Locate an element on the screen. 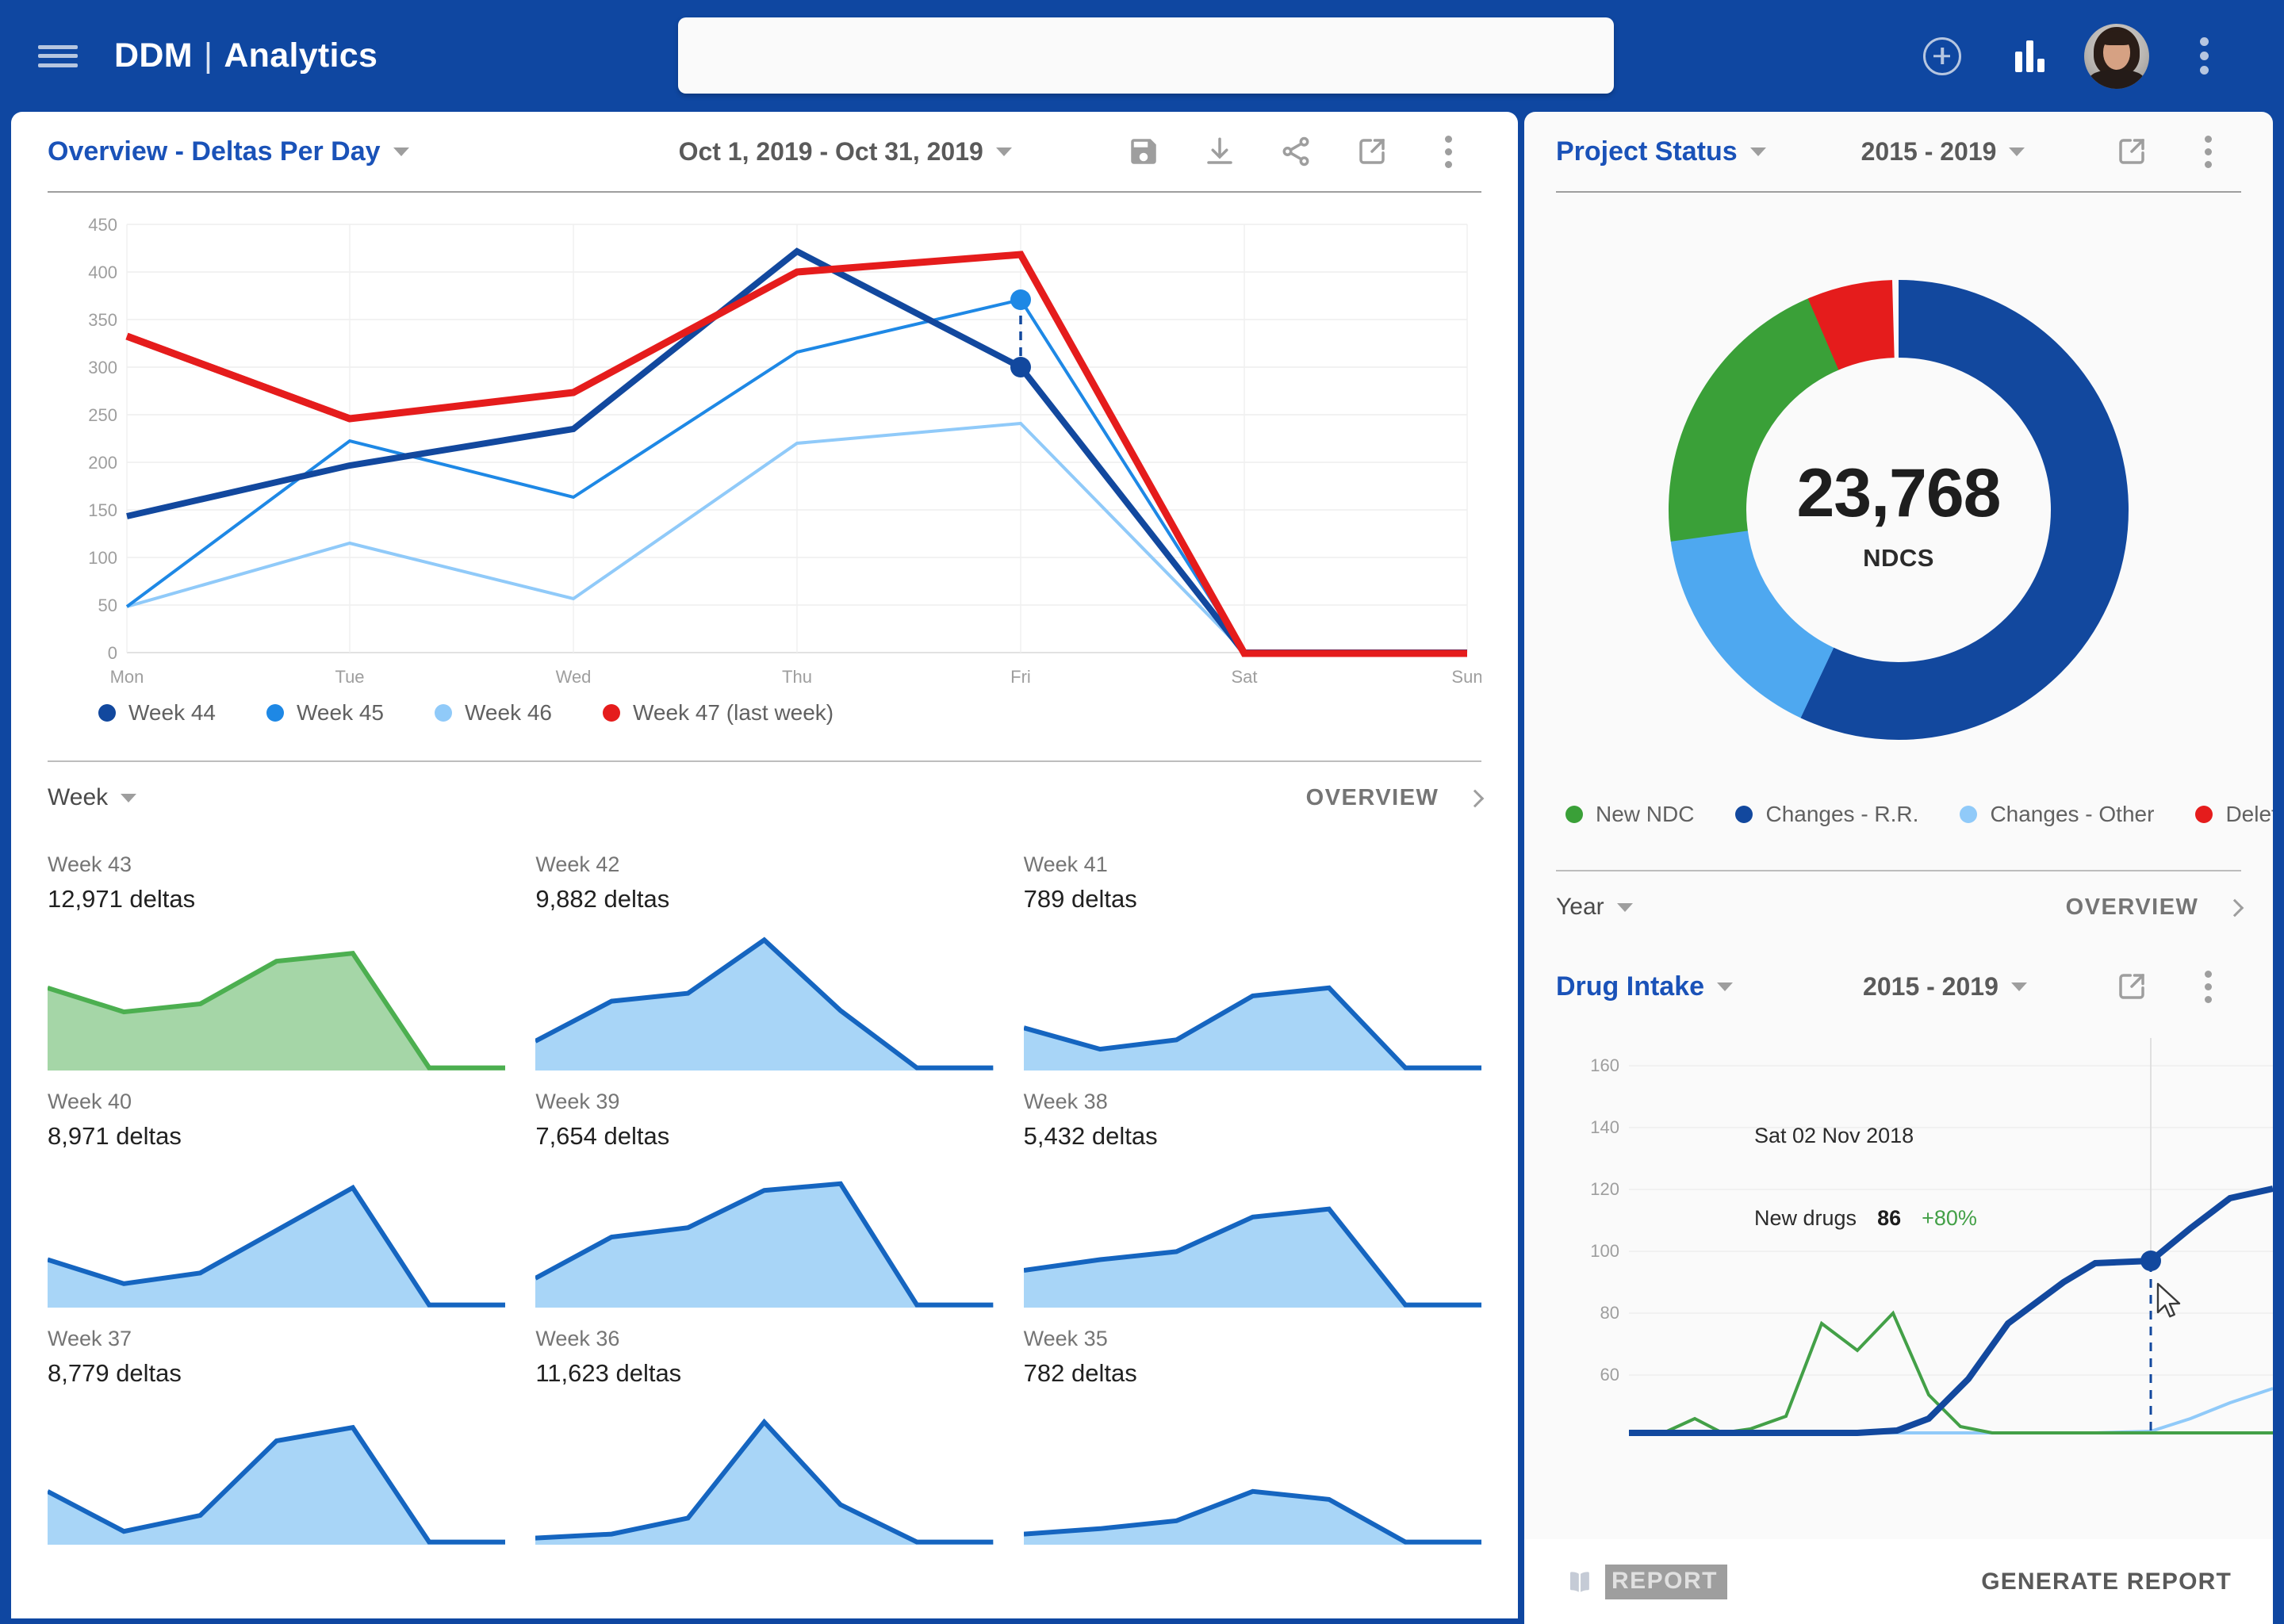 This screenshot has height=1624, width=2284. donut-chart-svg is located at coordinates (1899, 510).